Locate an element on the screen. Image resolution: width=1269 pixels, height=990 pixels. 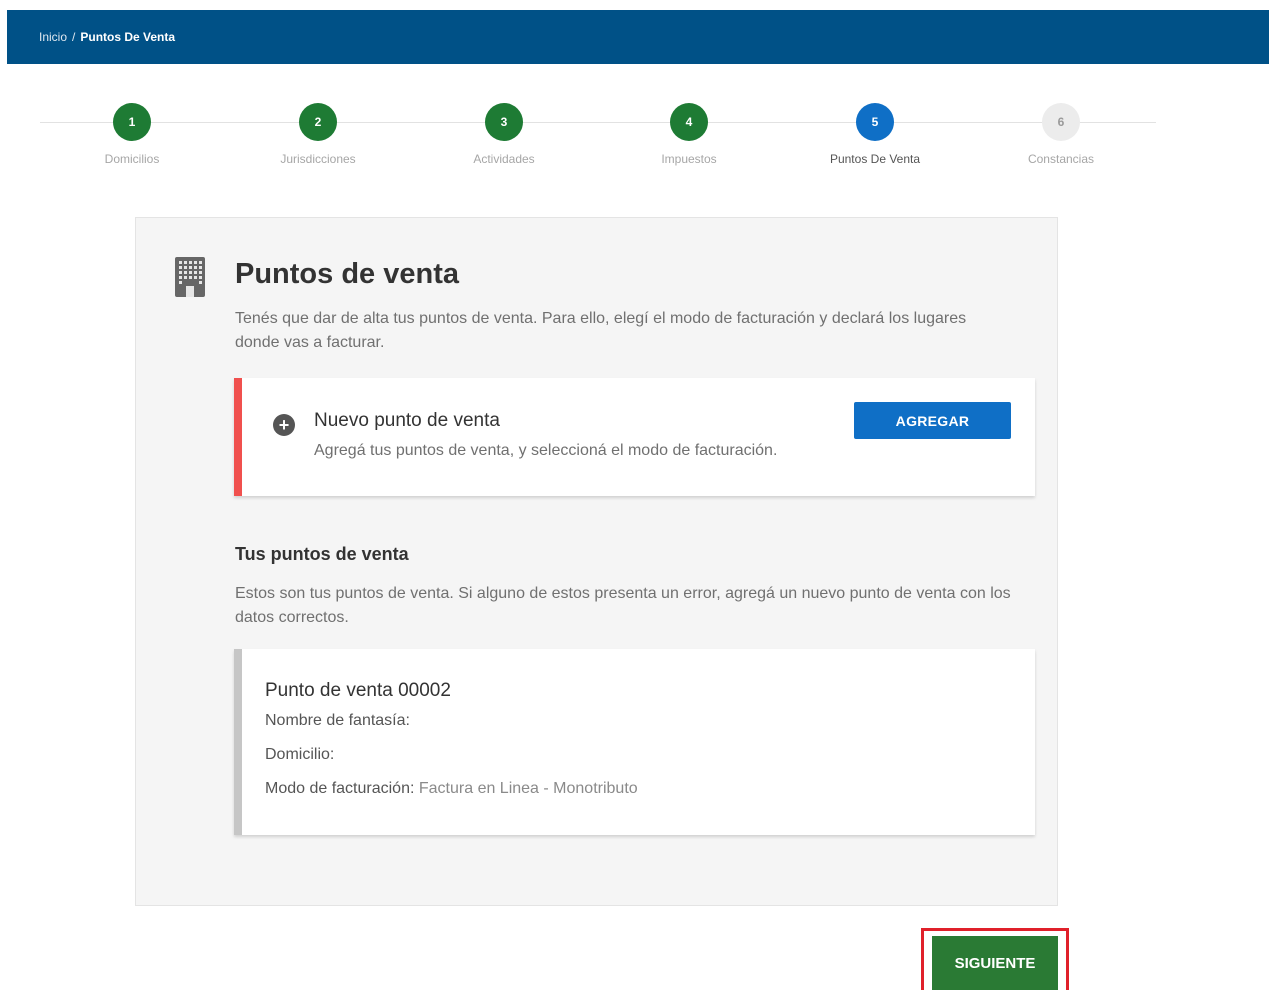
address-row: Domicilio: is located at coordinates (299, 755).